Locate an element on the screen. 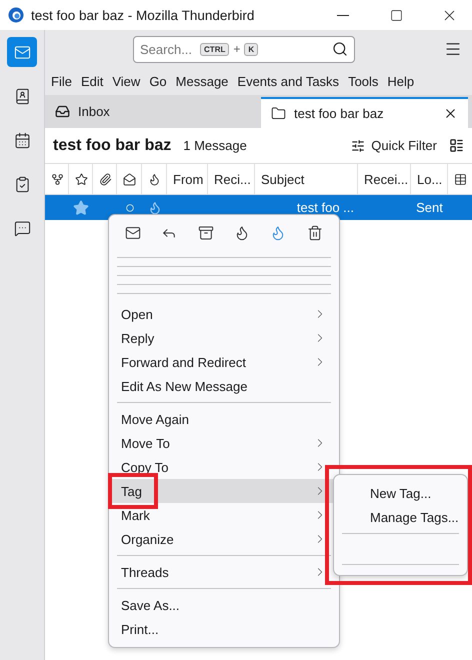 The height and width of the screenshot is (660, 472). layout-icon is located at coordinates (456, 145).